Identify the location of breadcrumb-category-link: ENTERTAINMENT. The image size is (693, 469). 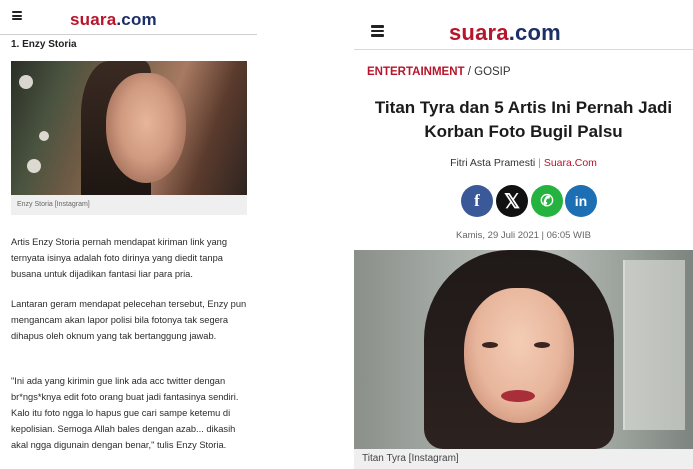
(416, 72).